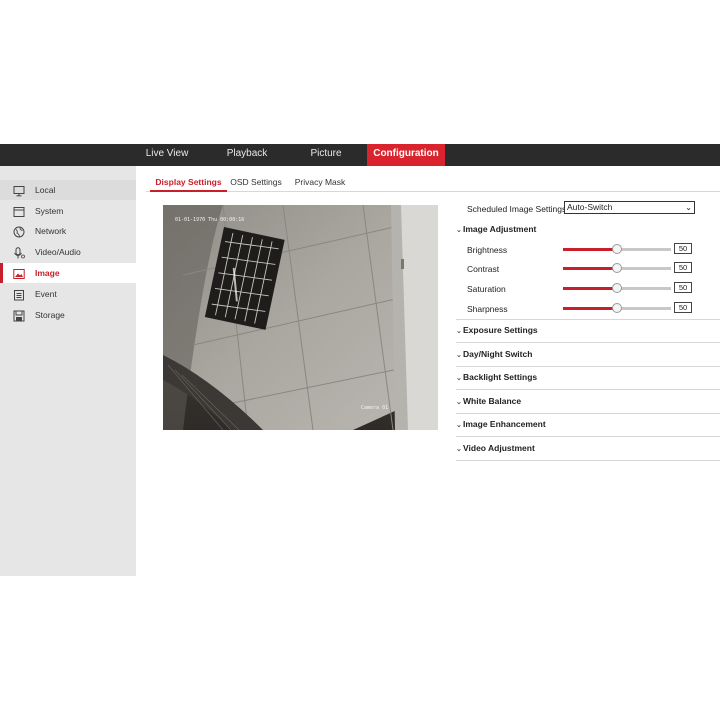 This screenshot has width=720, height=720. What do you see at coordinates (486, 289) in the screenshot?
I see `saturation-label: Saturation` at bounding box center [486, 289].